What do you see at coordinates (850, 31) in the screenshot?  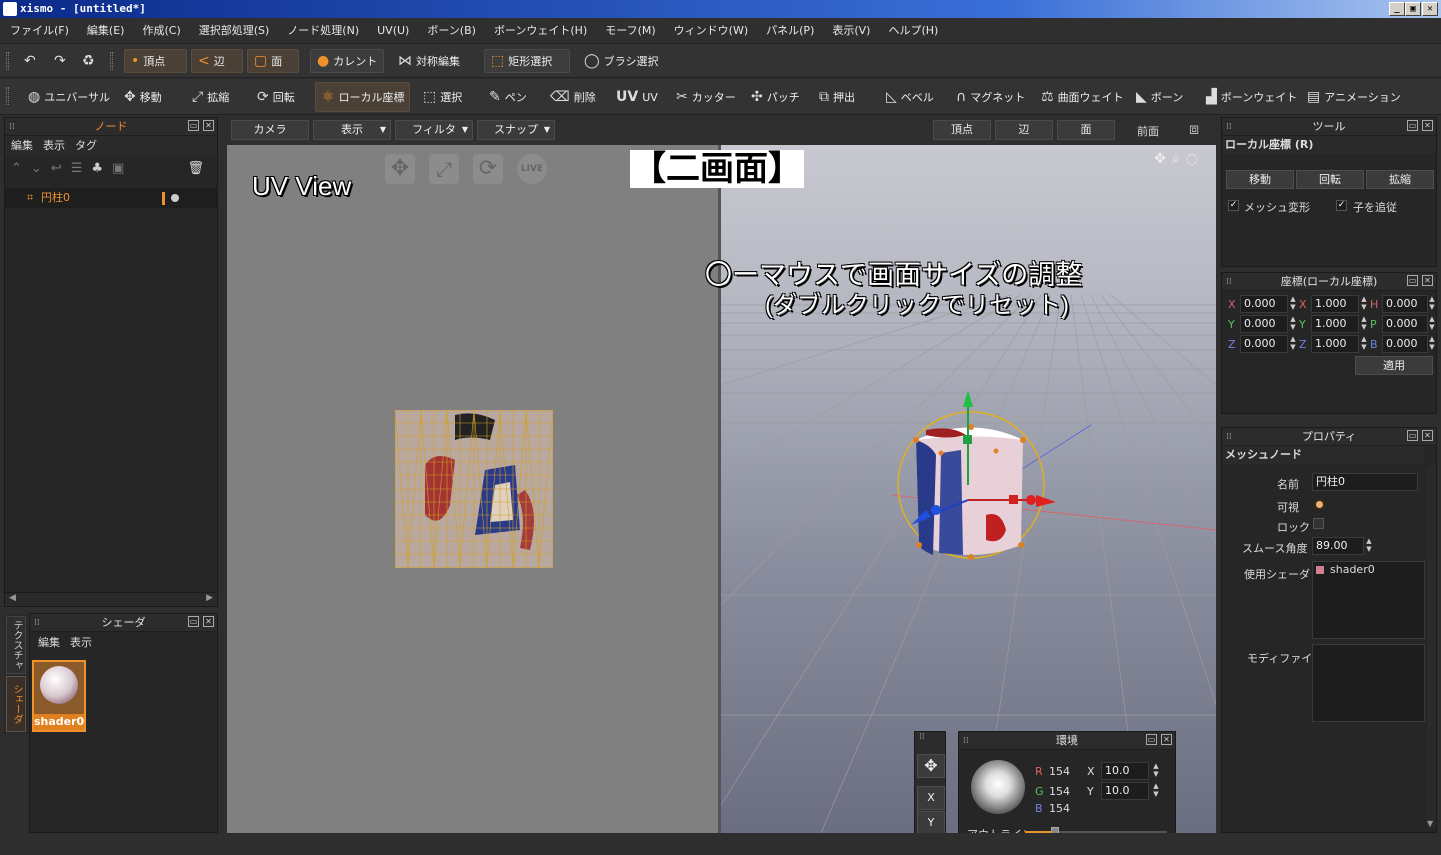 I see `menu-view: 表示(V)` at bounding box center [850, 31].